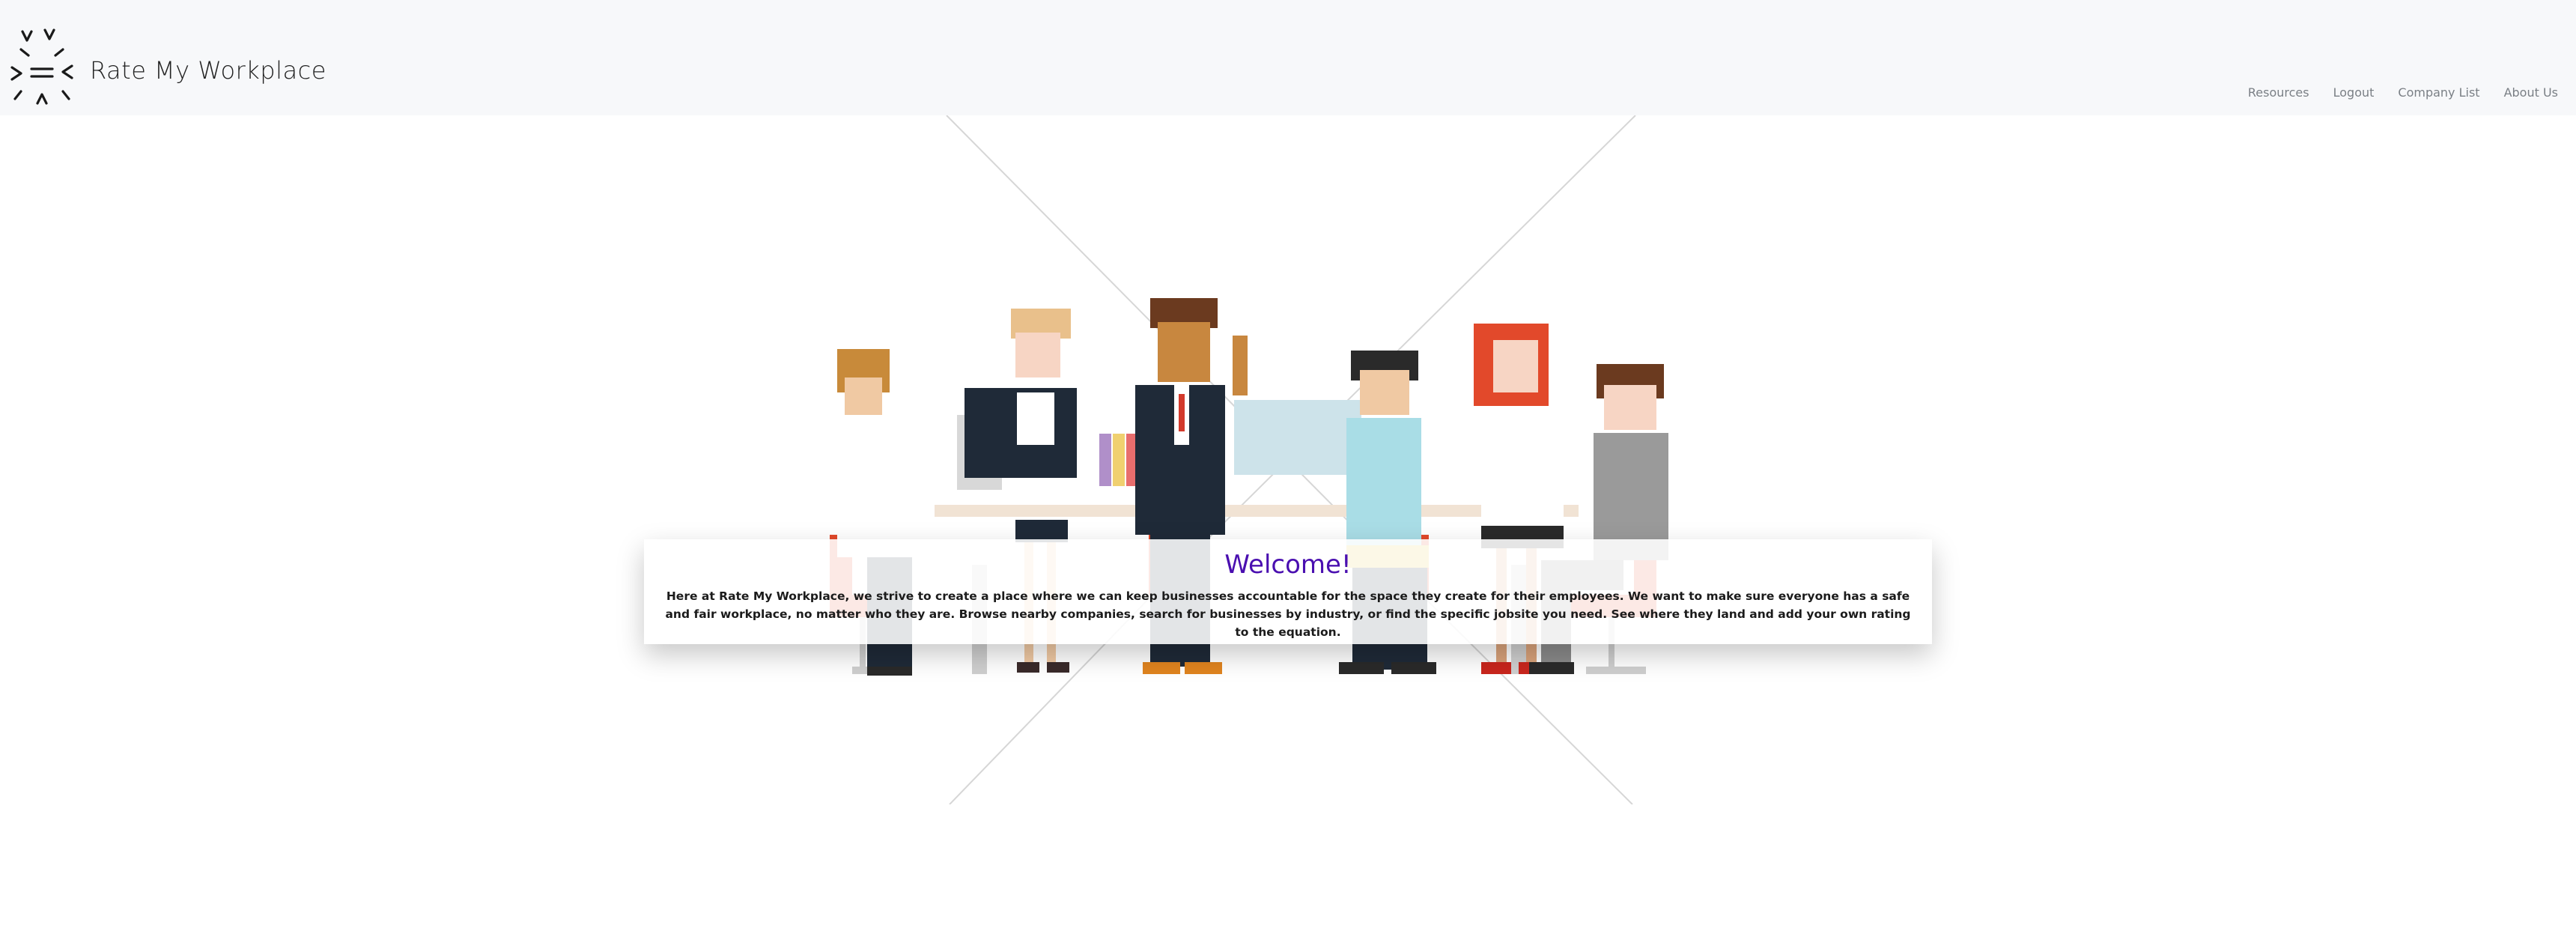 This screenshot has height=931, width=2576. I want to click on brand-name: Rate My Workplace, so click(208, 71).